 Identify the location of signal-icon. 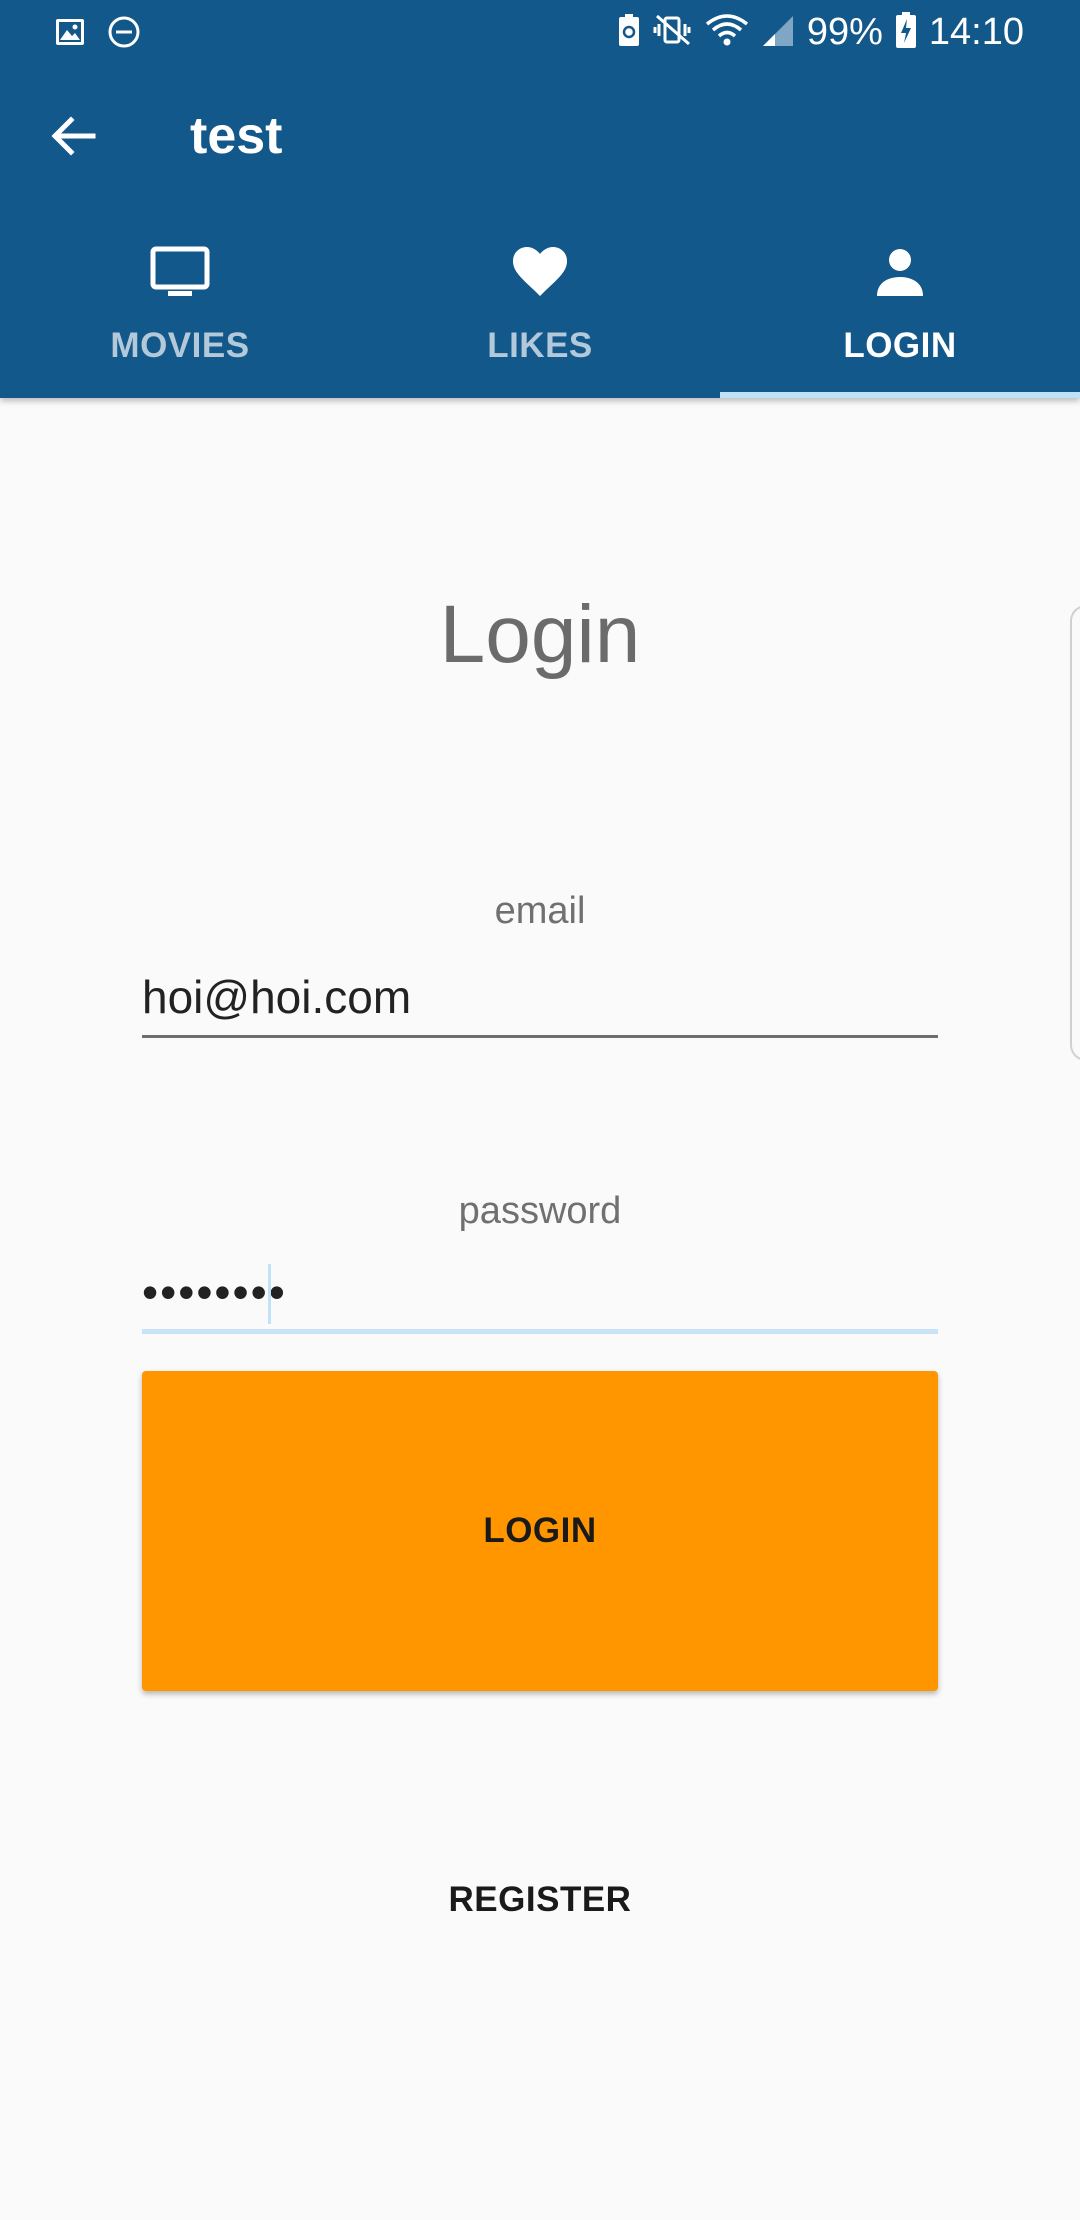
(778, 32).